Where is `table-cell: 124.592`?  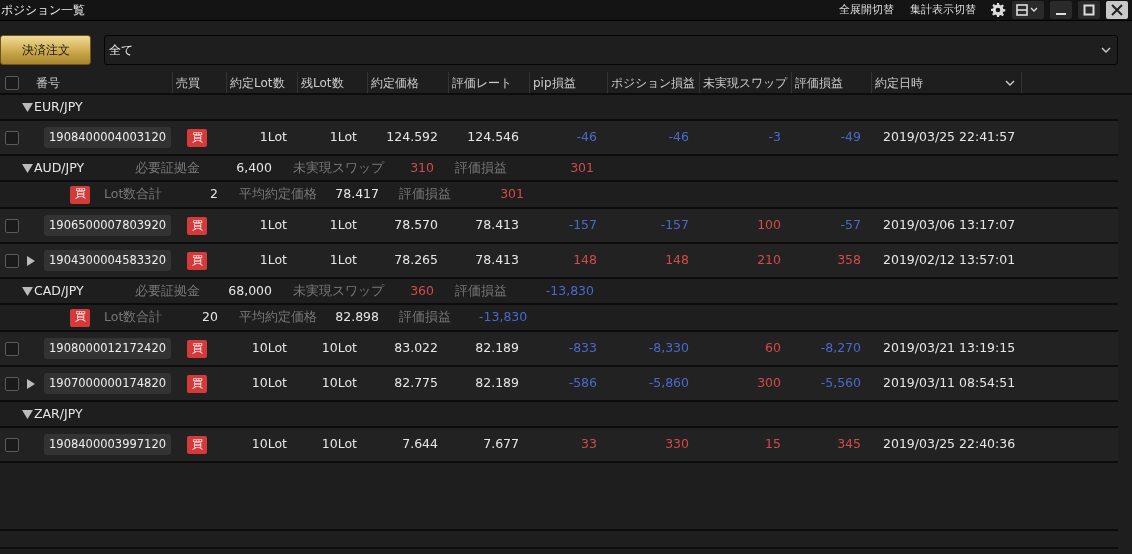
table-cell: 124.592 is located at coordinates (412, 137).